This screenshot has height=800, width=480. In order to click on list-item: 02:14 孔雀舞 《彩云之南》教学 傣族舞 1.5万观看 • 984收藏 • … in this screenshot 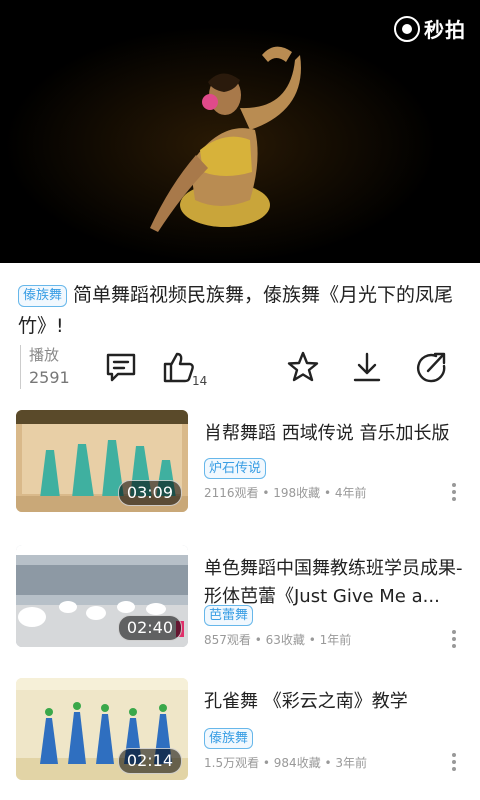, I will do `click(240, 733)`.